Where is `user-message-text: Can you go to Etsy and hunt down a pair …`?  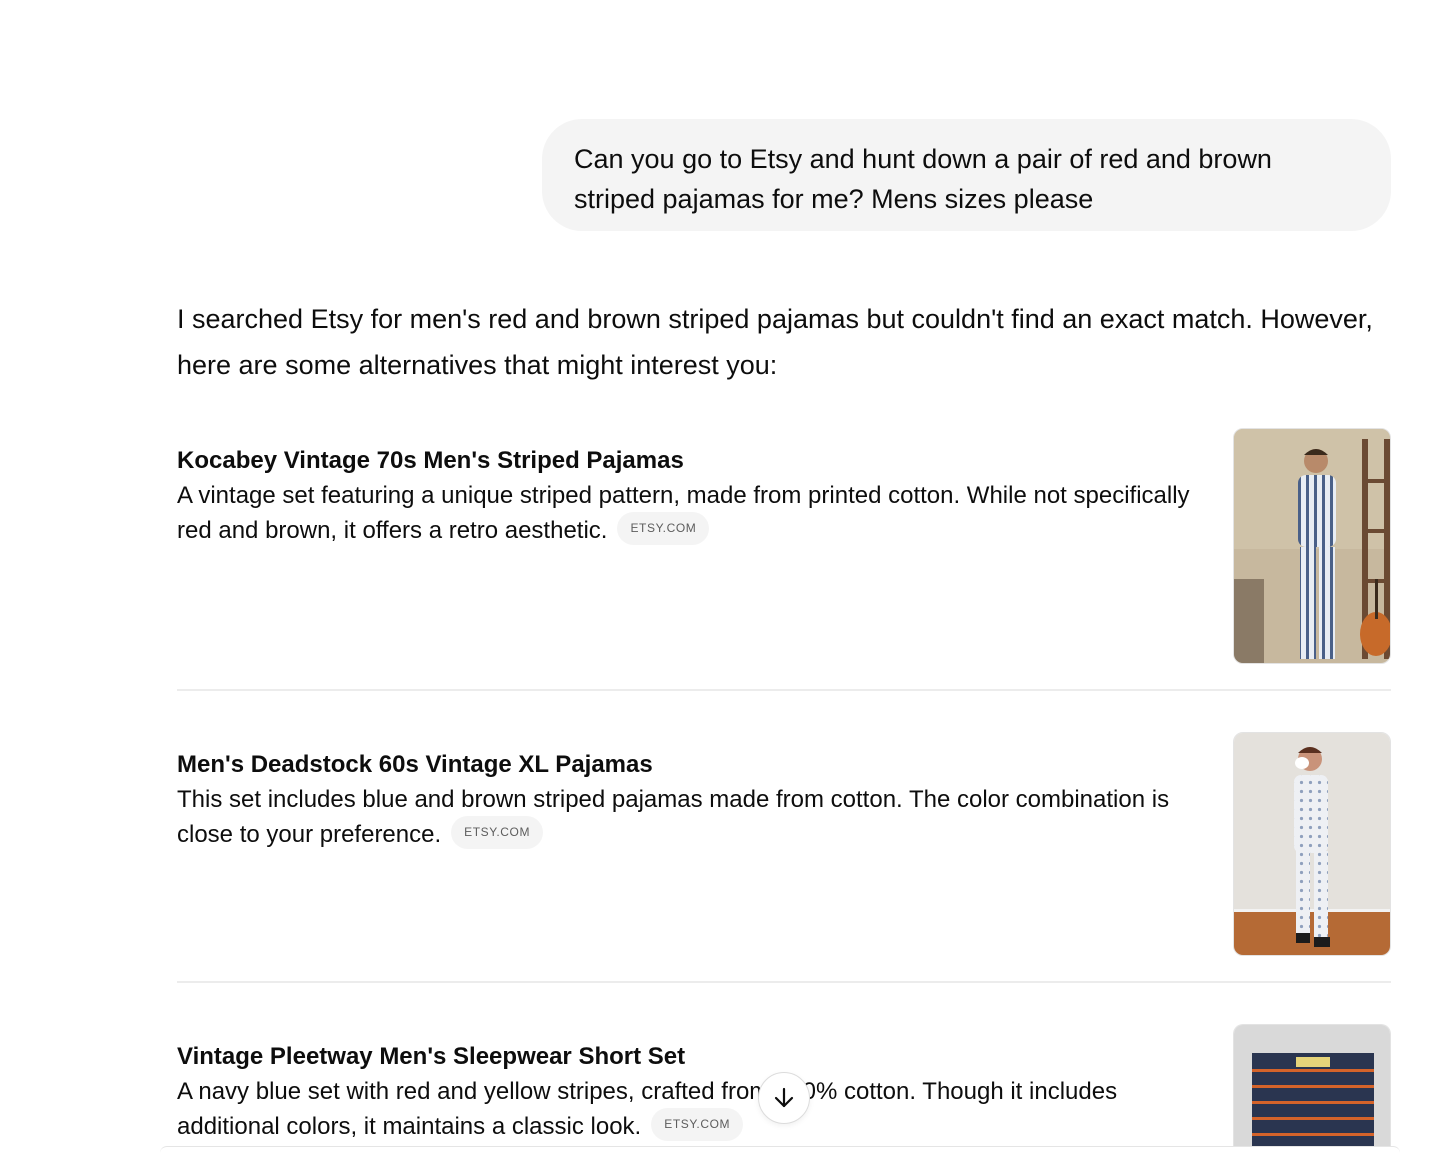 user-message-text: Can you go to Etsy and hunt down a pair … is located at coordinates (923, 179).